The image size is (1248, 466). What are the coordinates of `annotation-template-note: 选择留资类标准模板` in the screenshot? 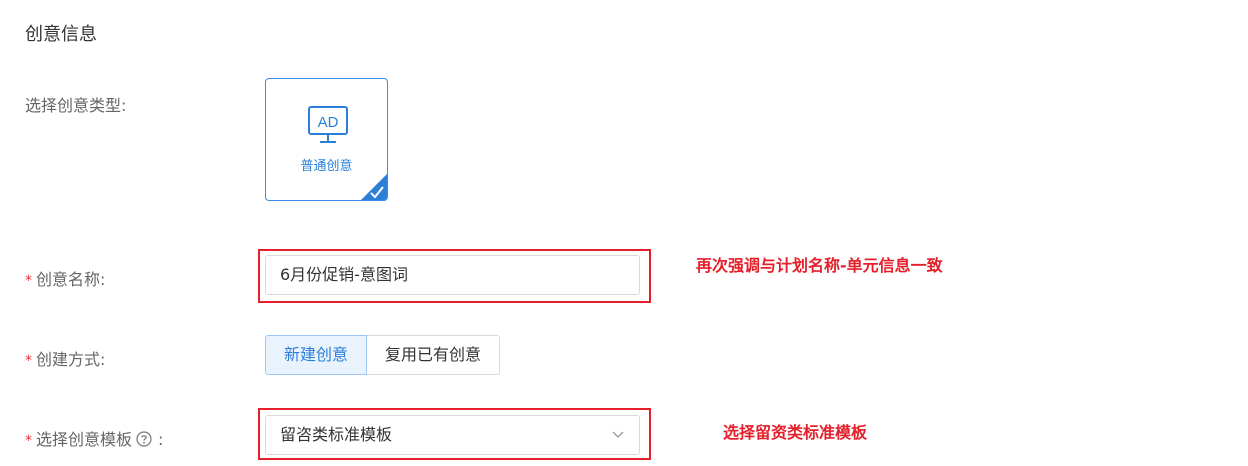 It's located at (795, 432).